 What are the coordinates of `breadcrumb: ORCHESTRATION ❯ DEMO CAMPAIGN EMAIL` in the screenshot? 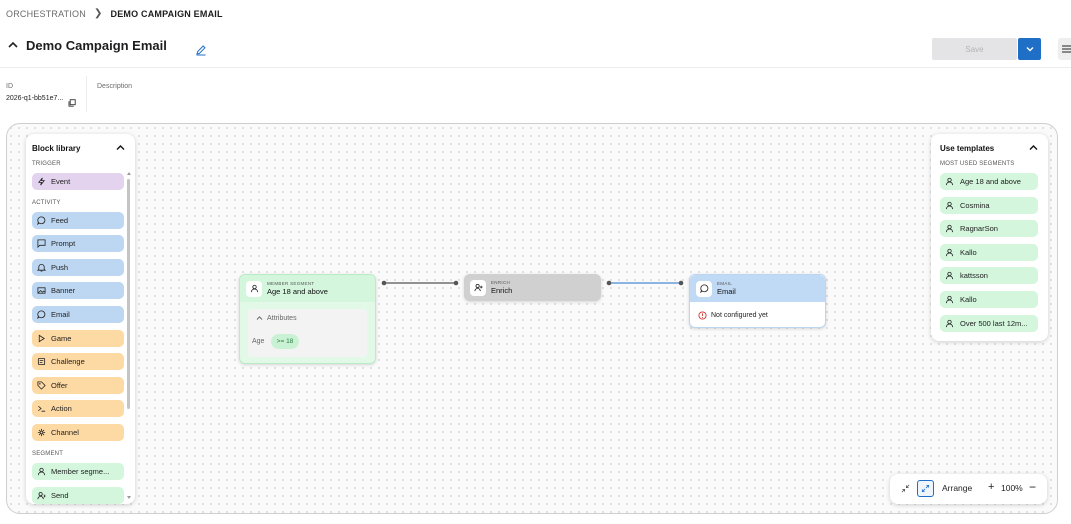 It's located at (114, 13).